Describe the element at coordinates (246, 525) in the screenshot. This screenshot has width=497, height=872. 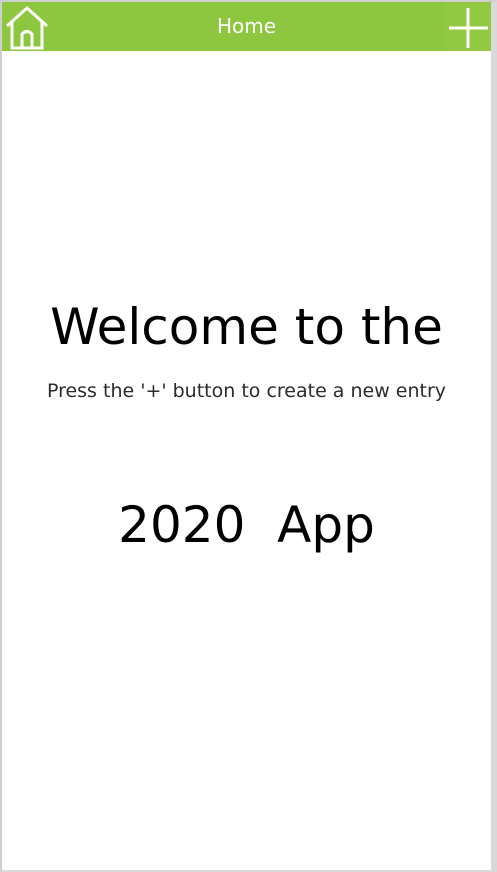
I see `welcome-heading-line-2: 2020 App` at that location.